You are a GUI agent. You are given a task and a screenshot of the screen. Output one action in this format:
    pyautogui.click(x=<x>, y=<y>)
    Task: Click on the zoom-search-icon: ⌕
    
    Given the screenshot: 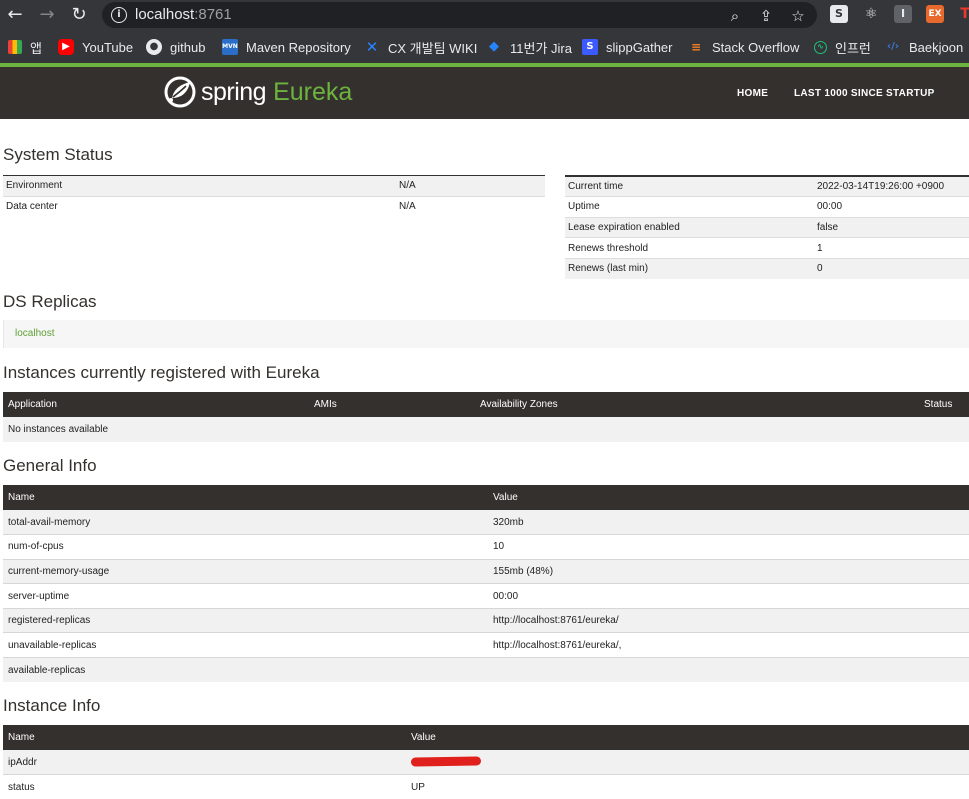 What is the action you would take?
    pyautogui.click(x=735, y=16)
    